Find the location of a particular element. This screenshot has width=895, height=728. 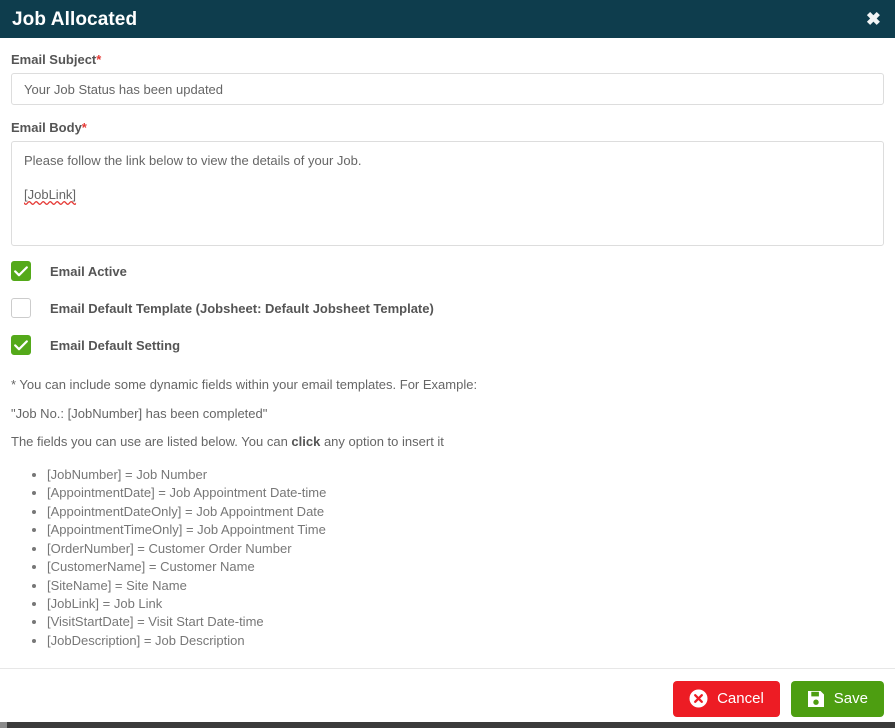

list-item: [SiteName] = Site Name is located at coordinates (465, 586).